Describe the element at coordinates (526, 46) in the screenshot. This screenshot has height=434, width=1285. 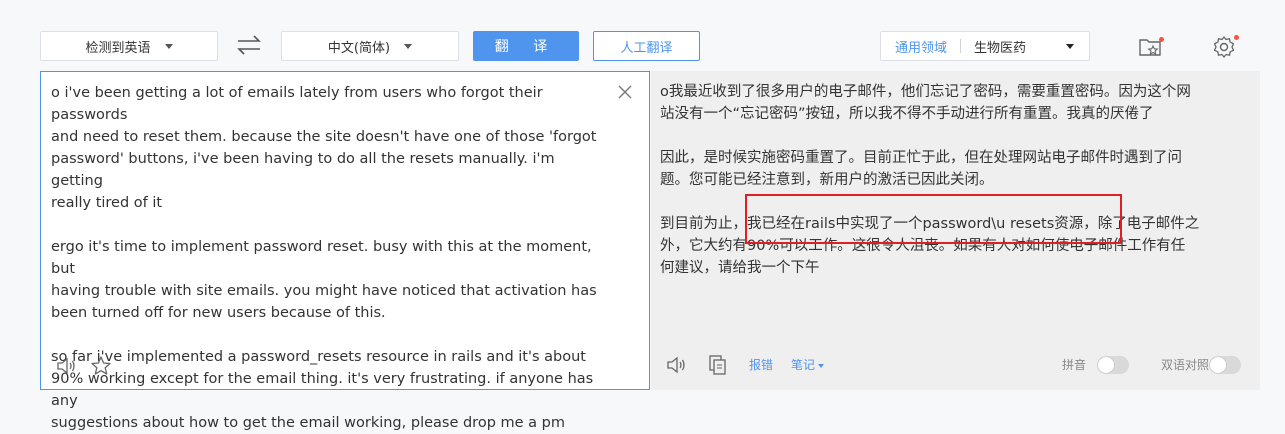
I see `translate-button: 翻 译` at that location.